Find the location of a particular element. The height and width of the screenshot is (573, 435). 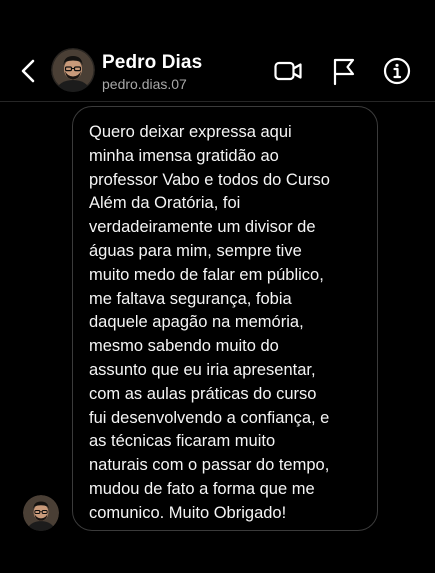

video-call-button is located at coordinates (288, 71).